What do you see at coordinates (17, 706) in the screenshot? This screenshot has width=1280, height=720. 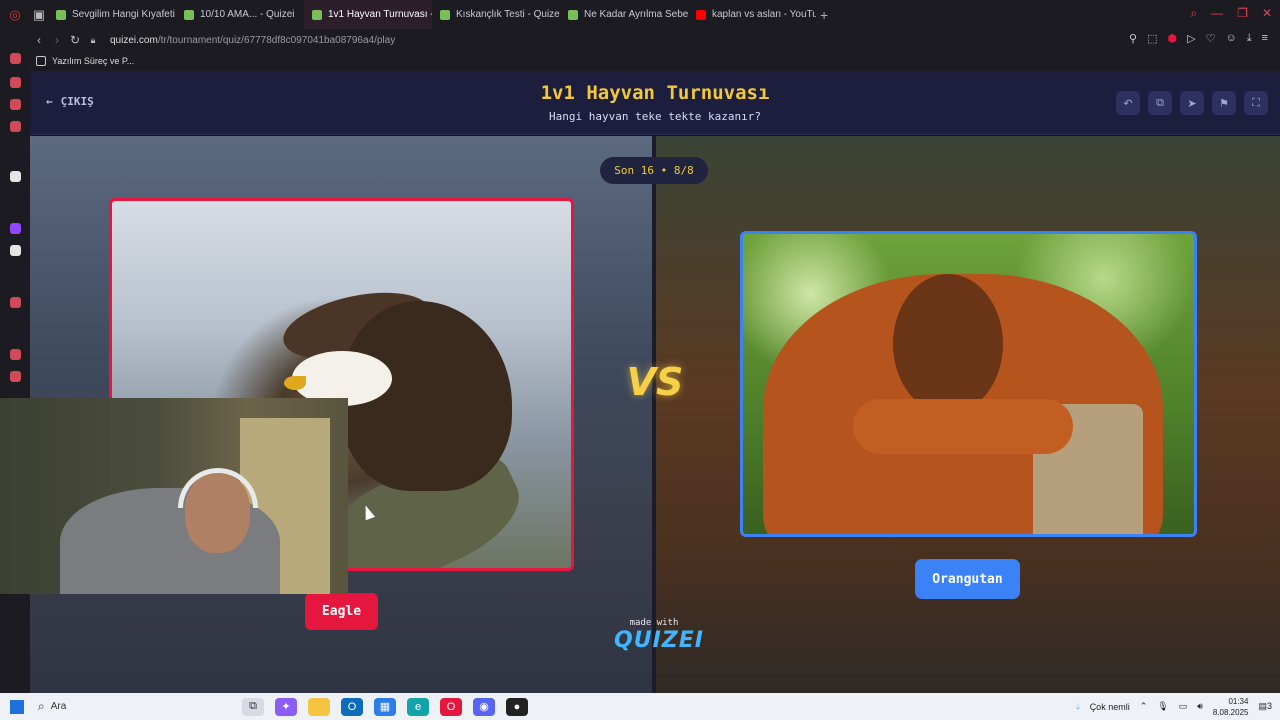 I see `windows-start-icon` at bounding box center [17, 706].